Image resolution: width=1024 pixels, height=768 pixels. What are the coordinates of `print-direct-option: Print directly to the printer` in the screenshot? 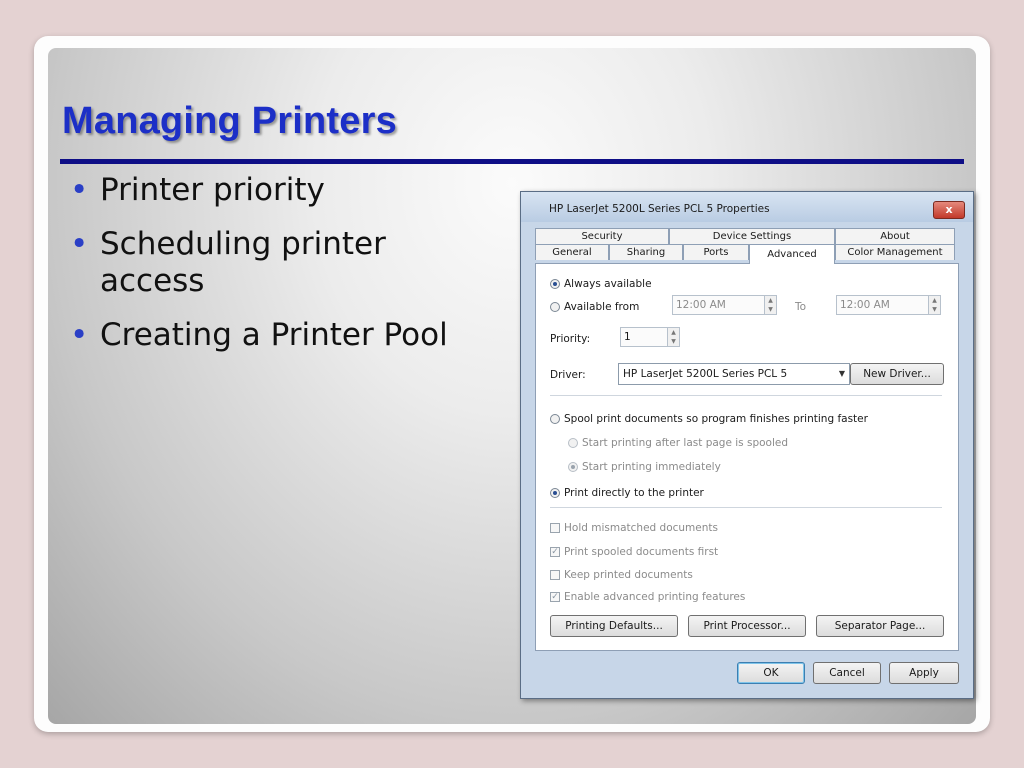 It's located at (627, 493).